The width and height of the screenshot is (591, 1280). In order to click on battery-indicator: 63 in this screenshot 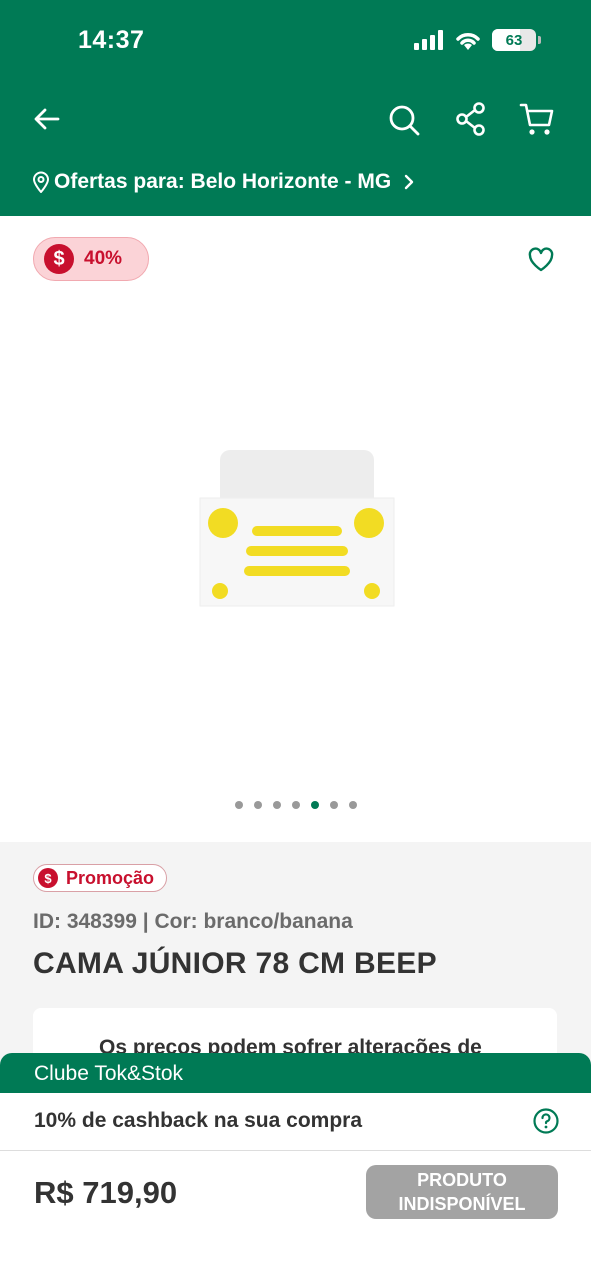, I will do `click(514, 40)`.